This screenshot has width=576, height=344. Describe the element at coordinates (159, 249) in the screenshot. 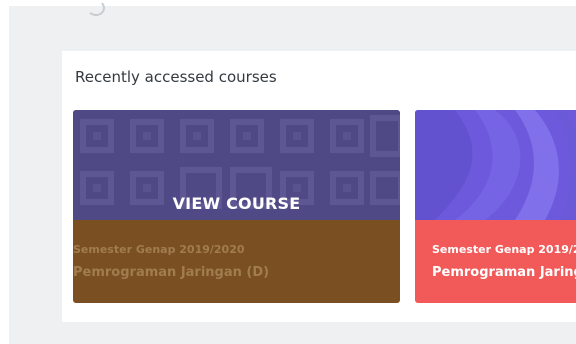

I see `course-category: Semester Genap 2019/2020` at that location.